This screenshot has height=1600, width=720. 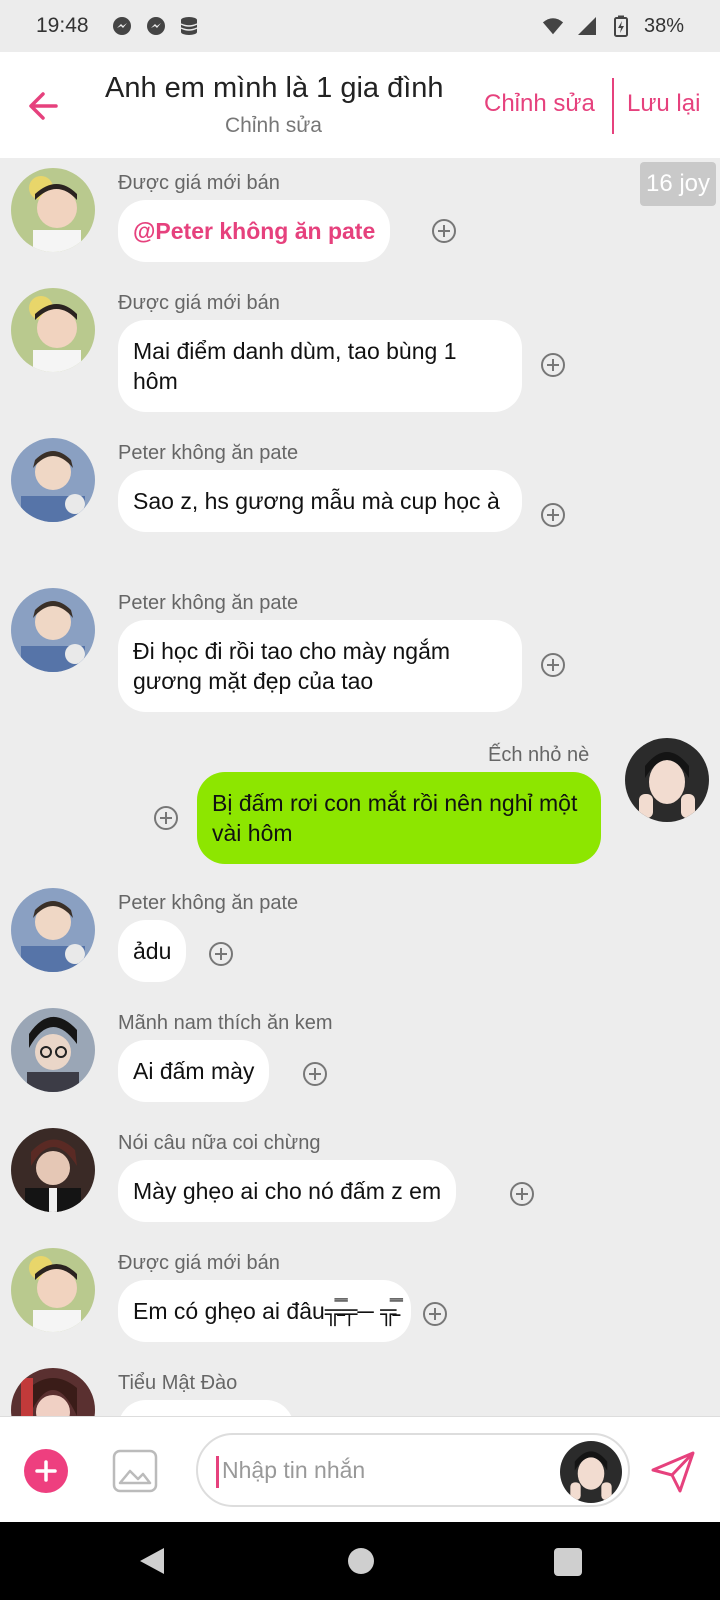 What do you see at coordinates (663, 25) in the screenshot?
I see `battery-percent: 38%` at bounding box center [663, 25].